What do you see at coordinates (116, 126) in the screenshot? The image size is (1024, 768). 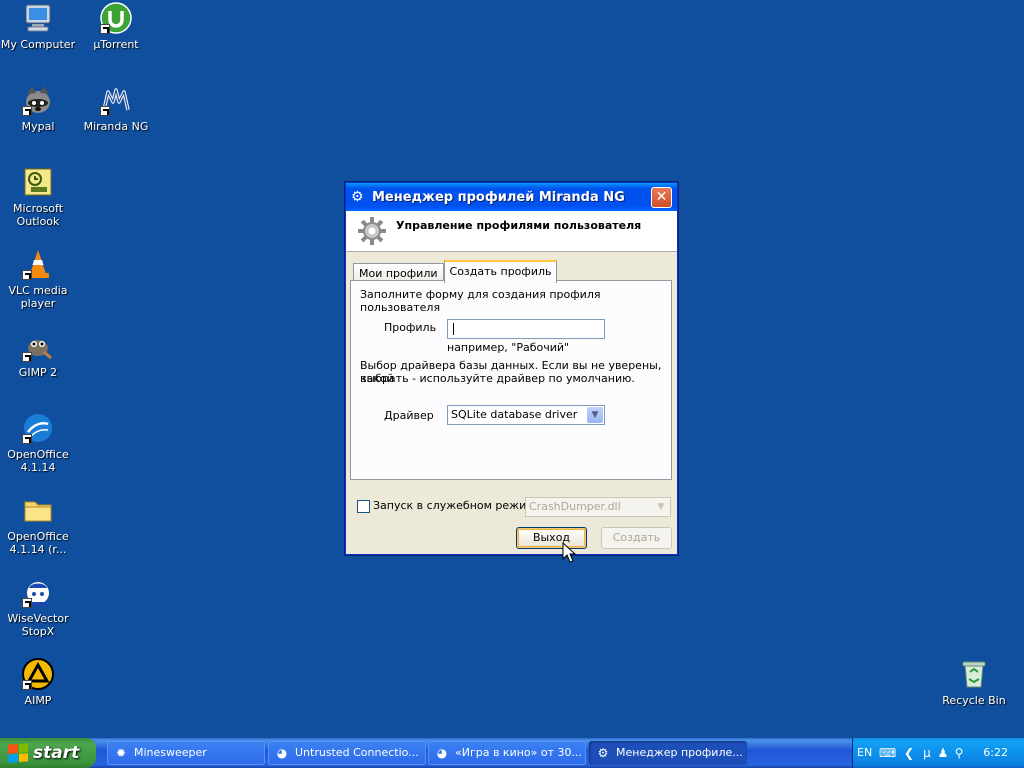 I see `desktop-icon-label: Miranda NG` at bounding box center [116, 126].